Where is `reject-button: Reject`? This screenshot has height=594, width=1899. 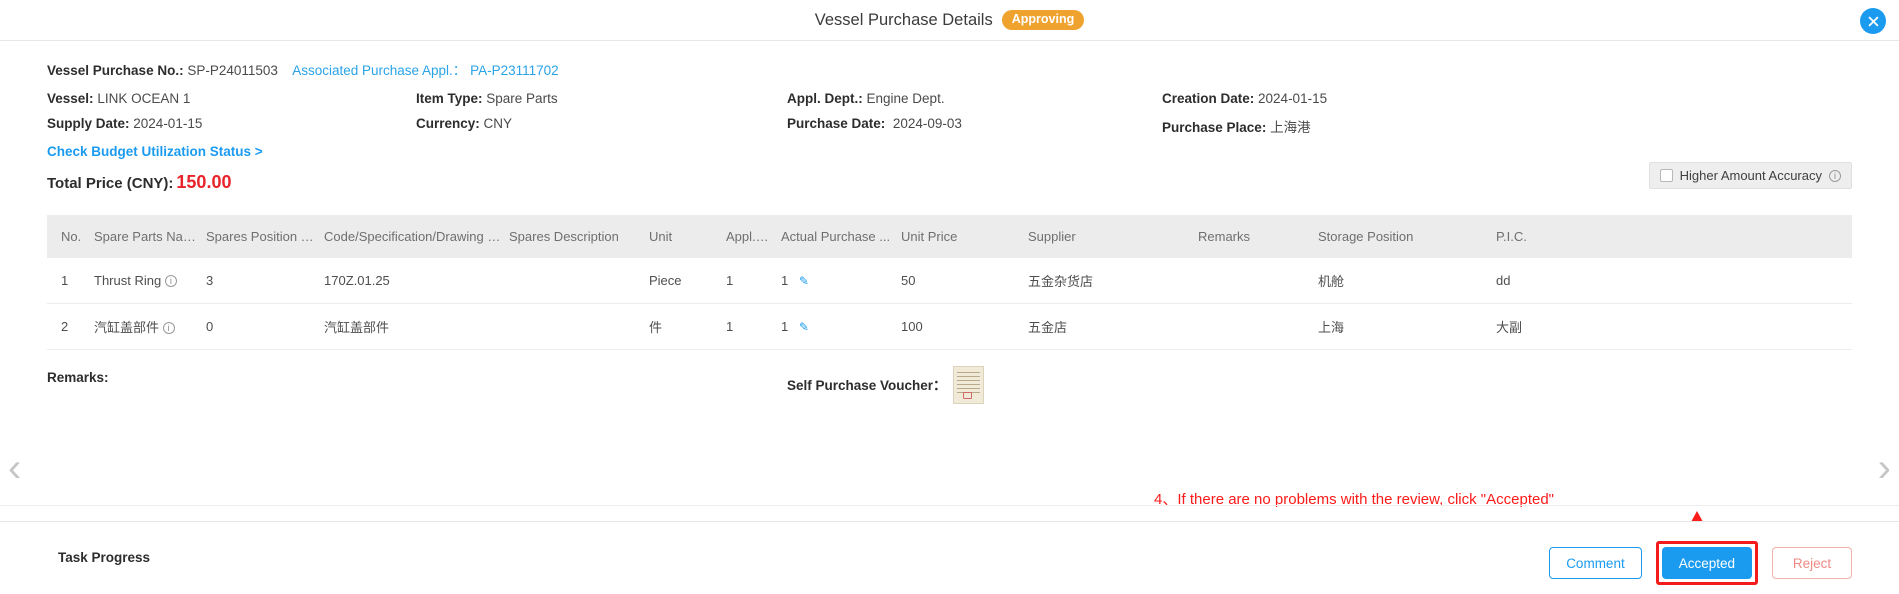
reject-button: Reject is located at coordinates (1812, 563).